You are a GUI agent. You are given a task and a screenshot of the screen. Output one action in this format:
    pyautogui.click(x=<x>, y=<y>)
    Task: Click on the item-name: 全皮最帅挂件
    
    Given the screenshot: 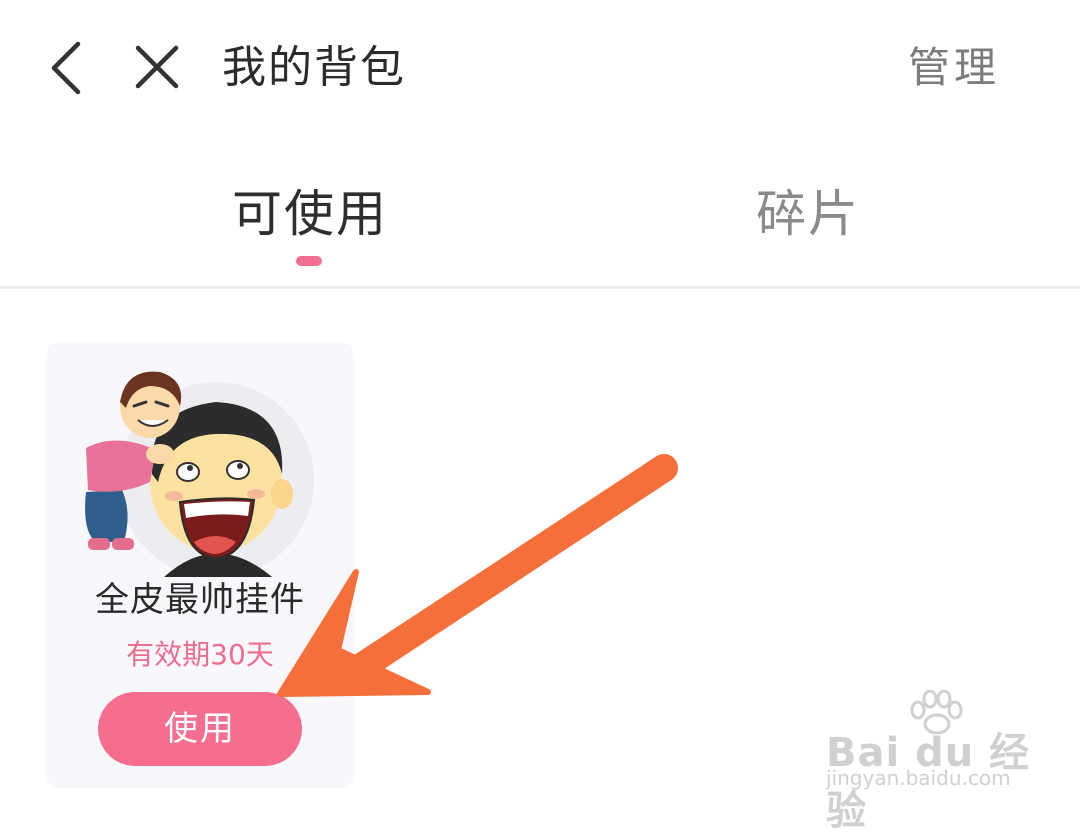 What is the action you would take?
    pyautogui.click(x=200, y=600)
    